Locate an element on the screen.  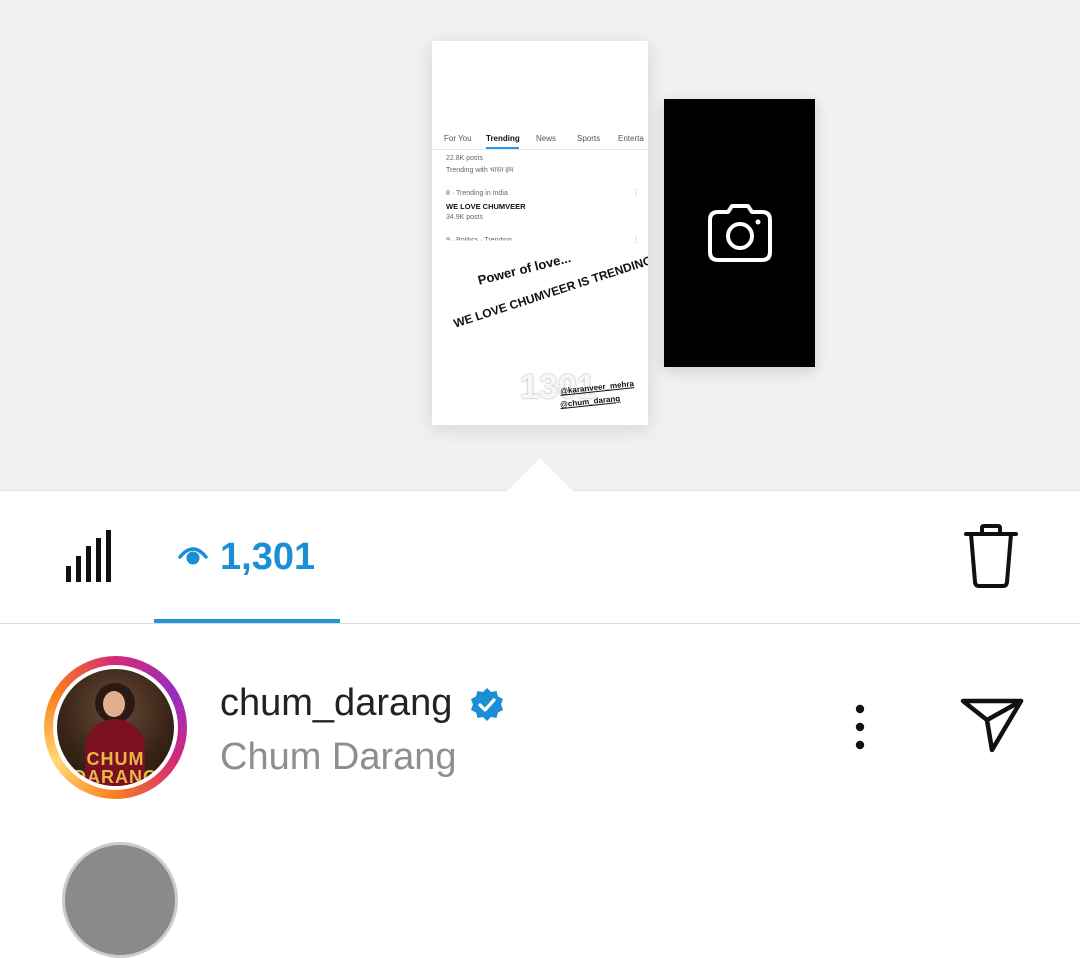
trending-tabs: For You Trending News Sports Enterta is located at coordinates (546, 141).